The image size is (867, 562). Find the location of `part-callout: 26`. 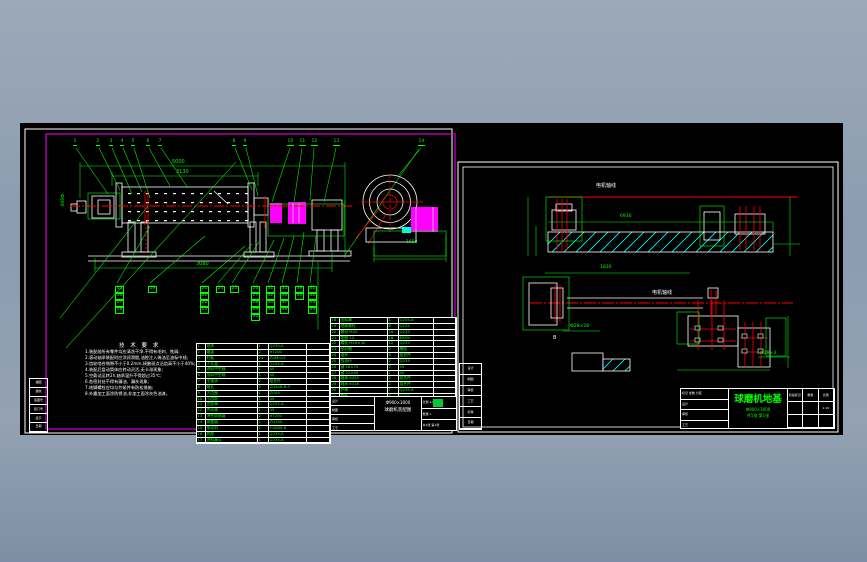

part-callout: 26 is located at coordinates (255, 289).